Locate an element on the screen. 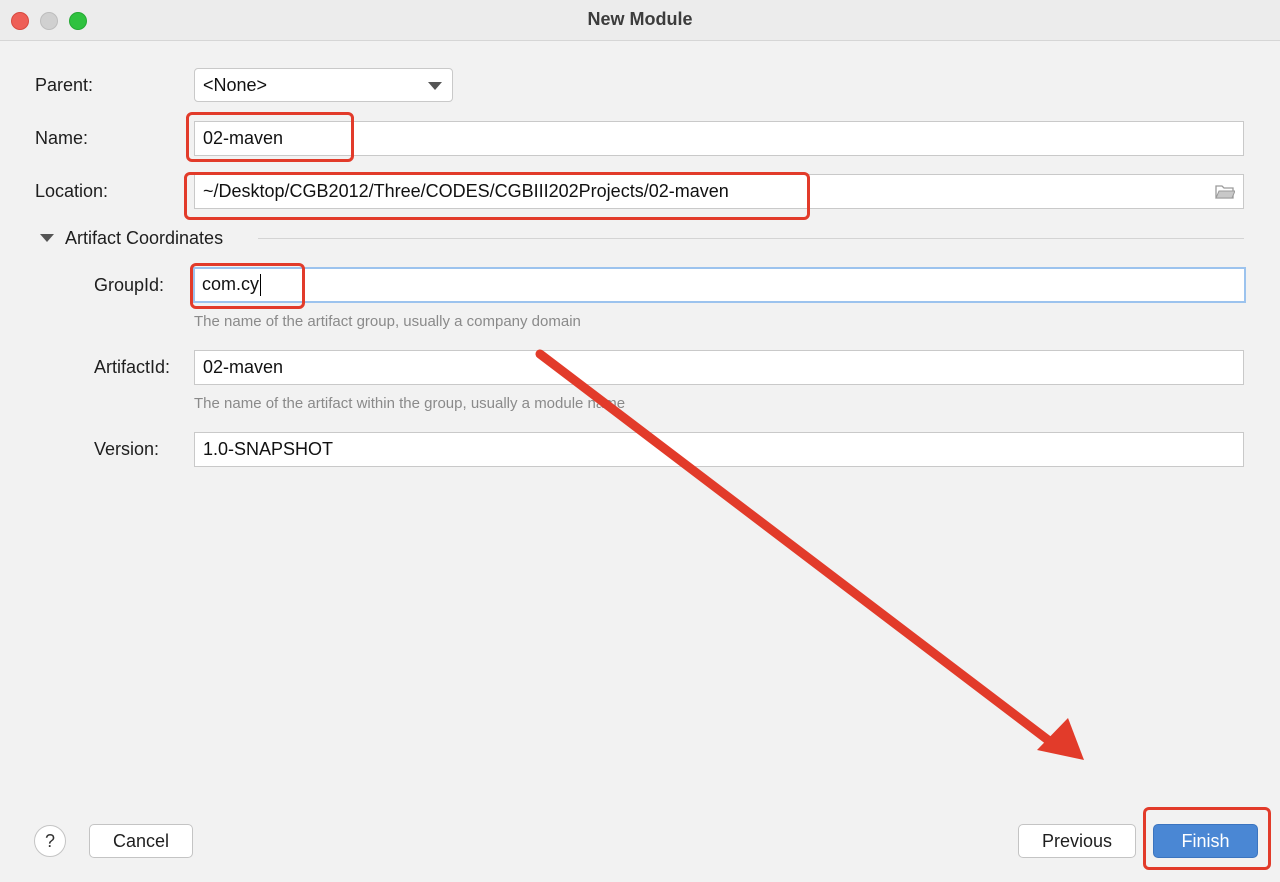  cancel-button: Cancel is located at coordinates (141, 841).